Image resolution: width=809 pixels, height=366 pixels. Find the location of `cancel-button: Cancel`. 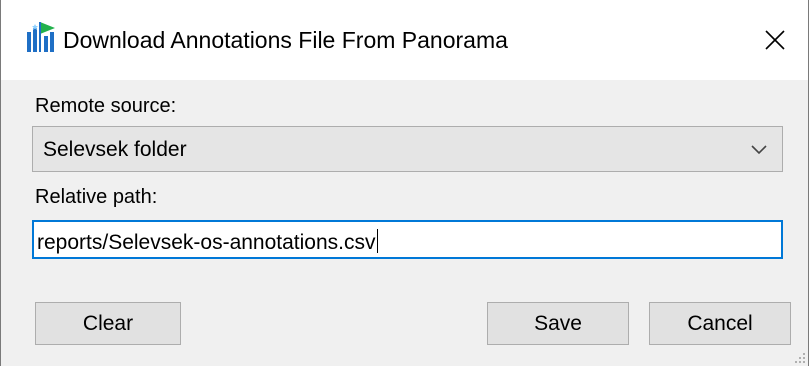

cancel-button: Cancel is located at coordinates (720, 323).